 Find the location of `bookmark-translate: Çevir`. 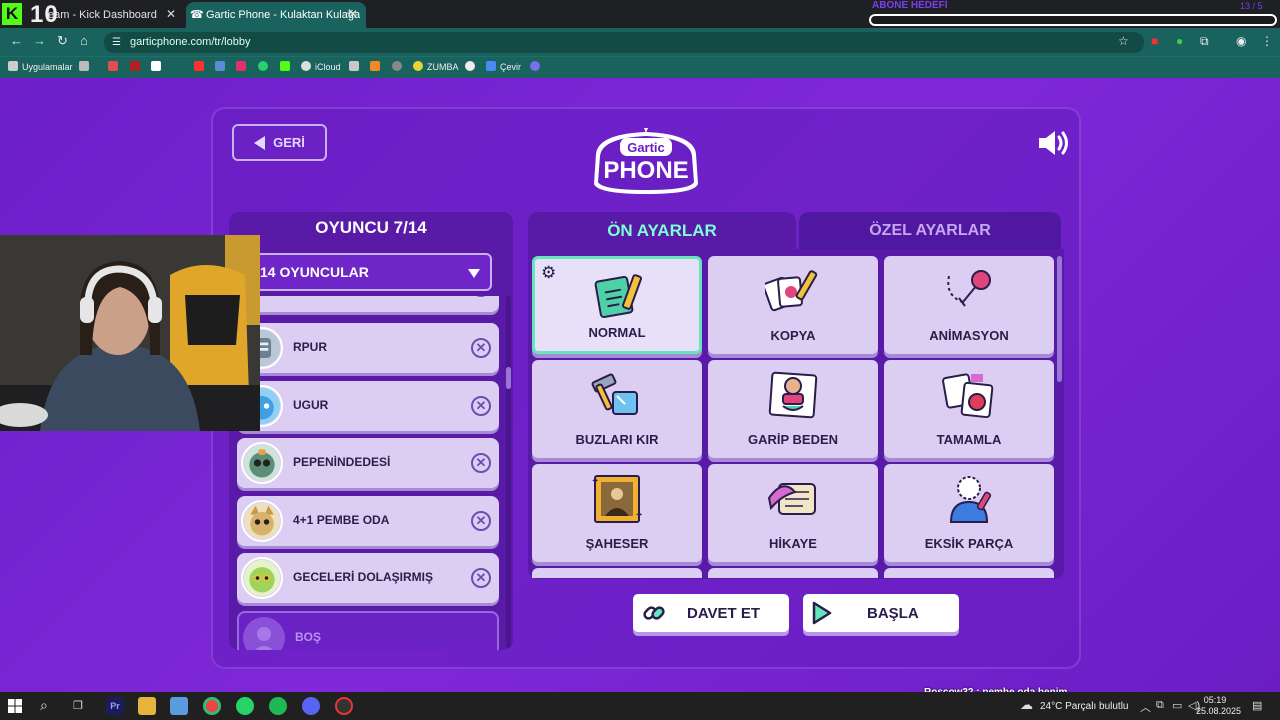

bookmark-translate: Çevir is located at coordinates (503, 66).